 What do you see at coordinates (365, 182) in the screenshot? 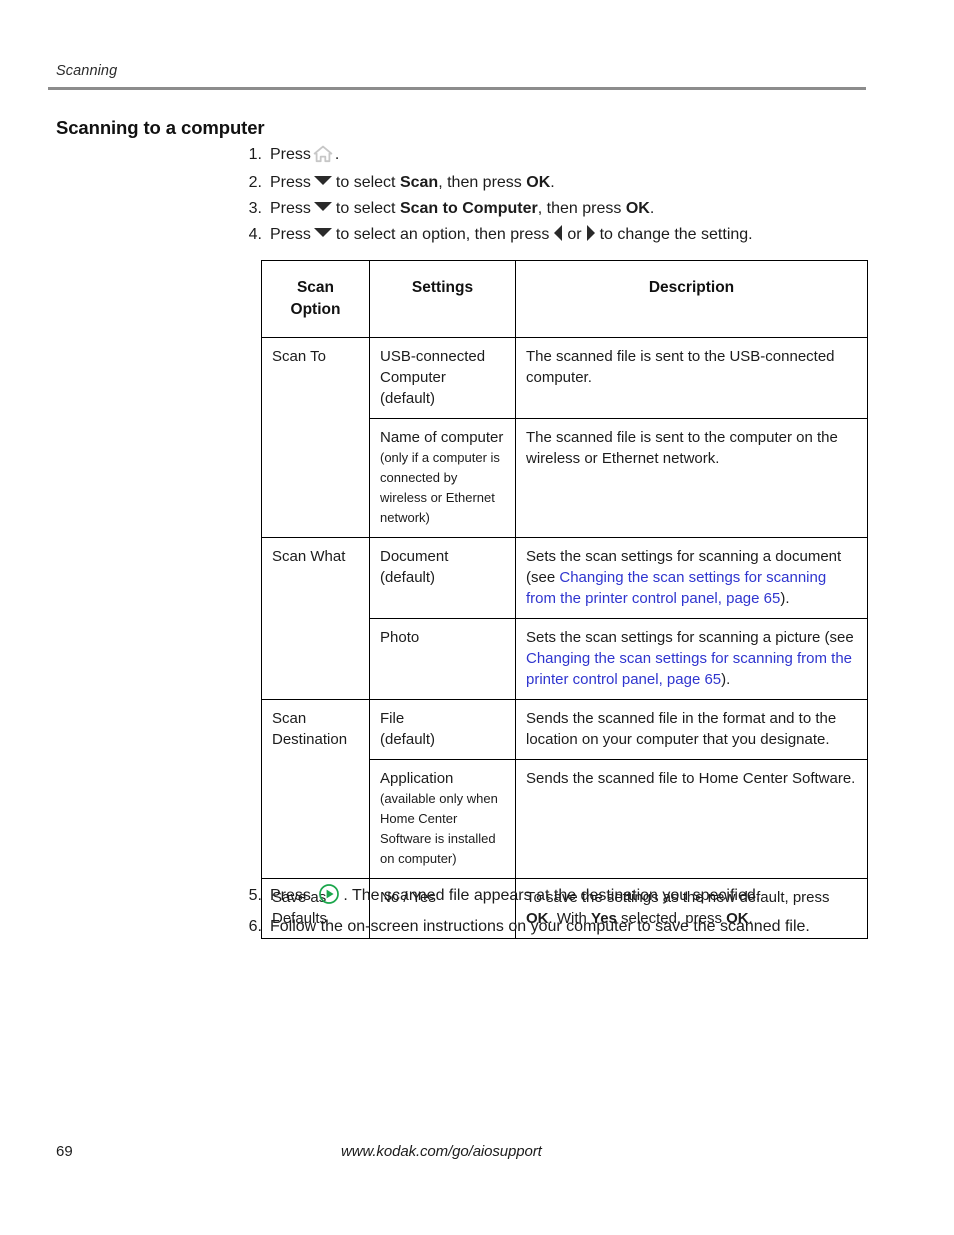
I see `step-2-mid: to select` at bounding box center [365, 182].